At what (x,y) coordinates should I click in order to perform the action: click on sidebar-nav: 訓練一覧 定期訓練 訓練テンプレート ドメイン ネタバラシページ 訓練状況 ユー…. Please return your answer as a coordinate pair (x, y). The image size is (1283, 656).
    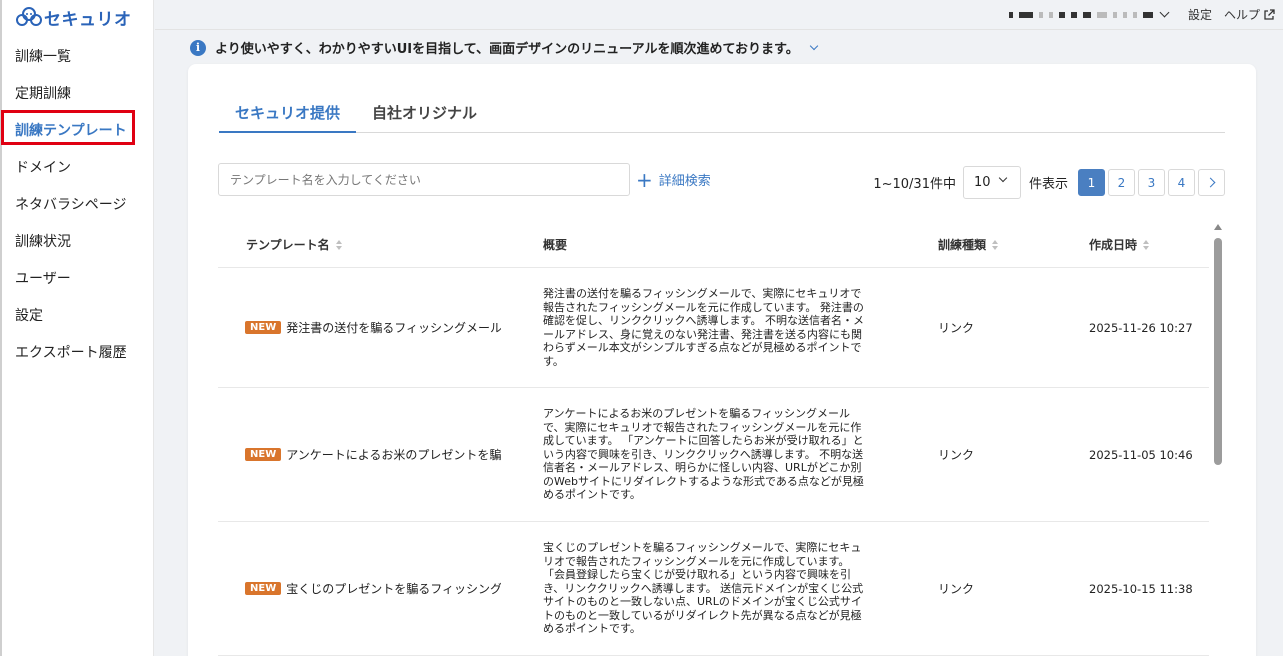
    Looking at the image, I should click on (77, 203).